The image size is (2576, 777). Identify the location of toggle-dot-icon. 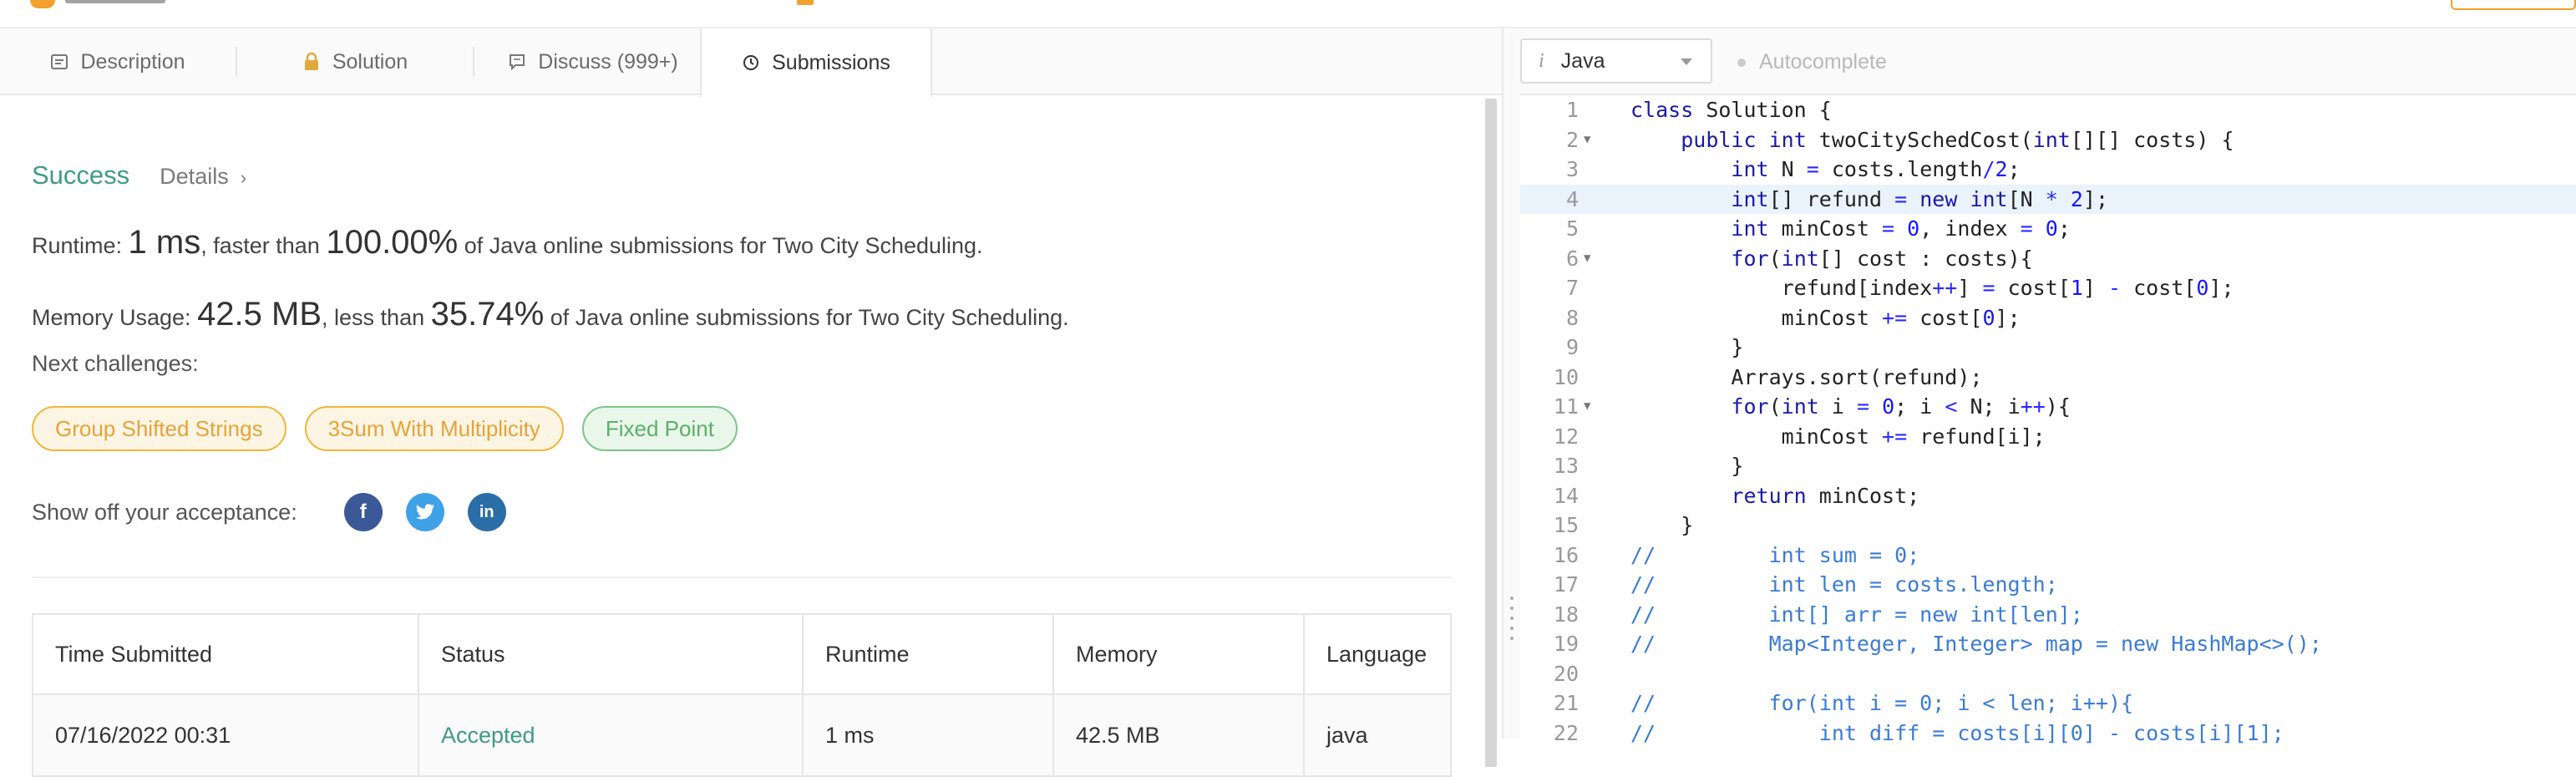
(1742, 63).